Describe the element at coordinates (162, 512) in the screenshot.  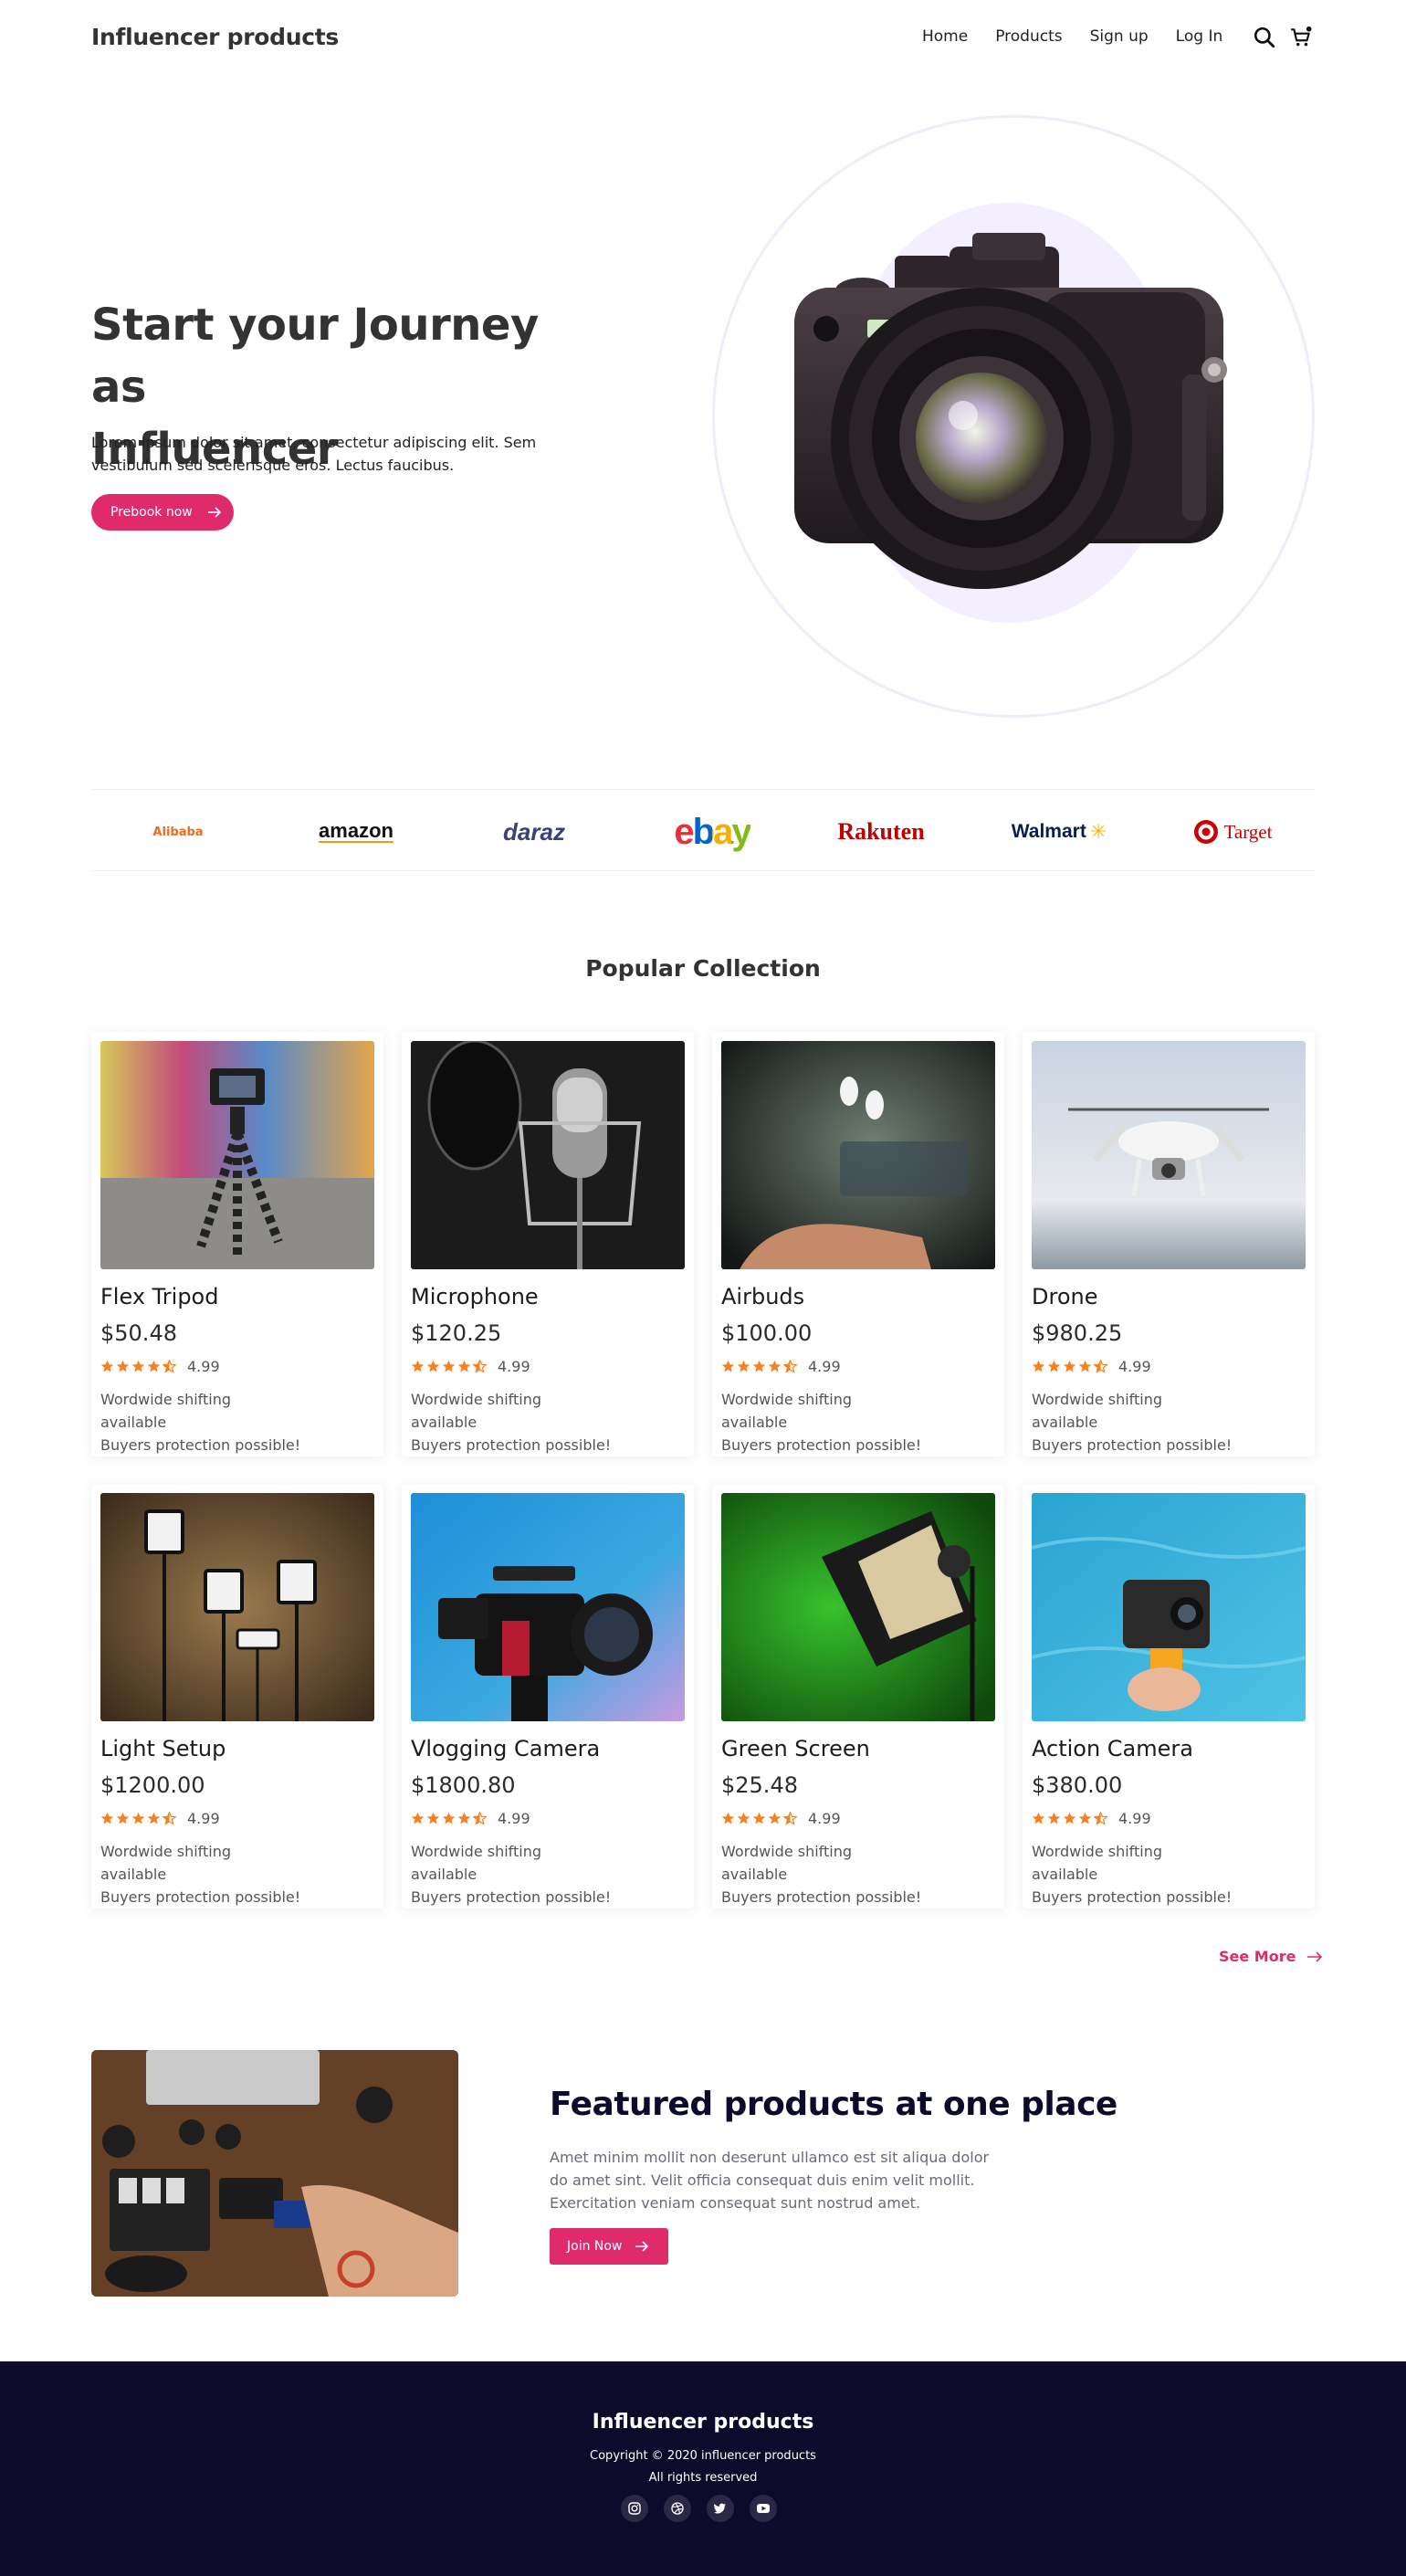
I see `prebook-button: Prebook now` at that location.